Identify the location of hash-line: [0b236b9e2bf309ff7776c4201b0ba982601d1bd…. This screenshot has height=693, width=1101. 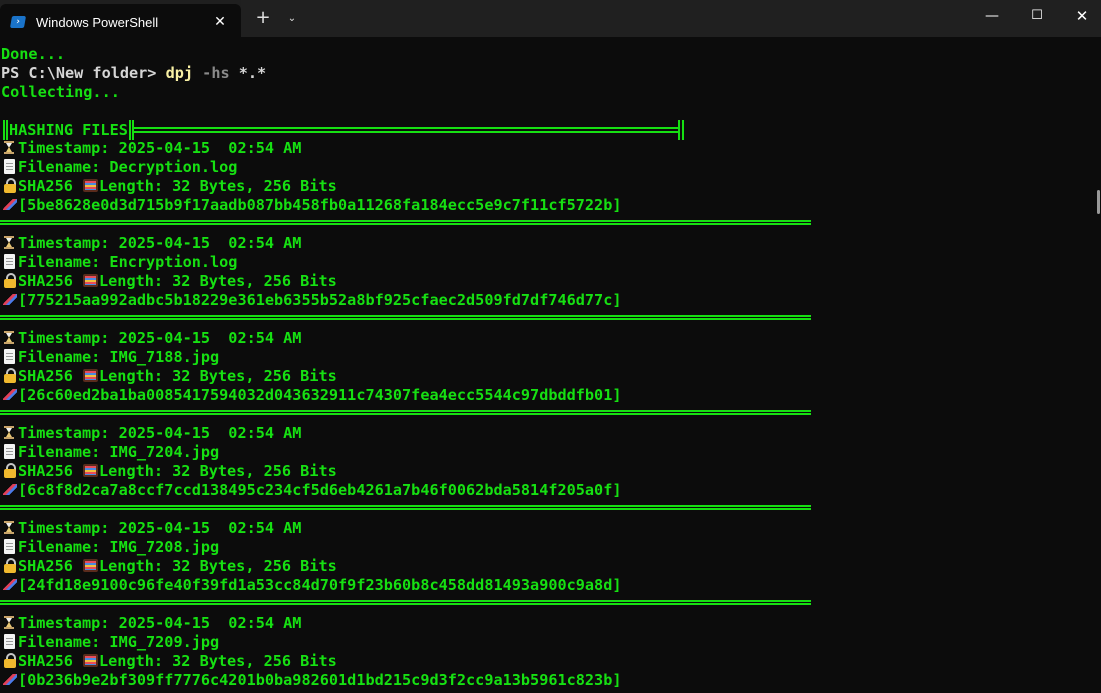
(311, 680).